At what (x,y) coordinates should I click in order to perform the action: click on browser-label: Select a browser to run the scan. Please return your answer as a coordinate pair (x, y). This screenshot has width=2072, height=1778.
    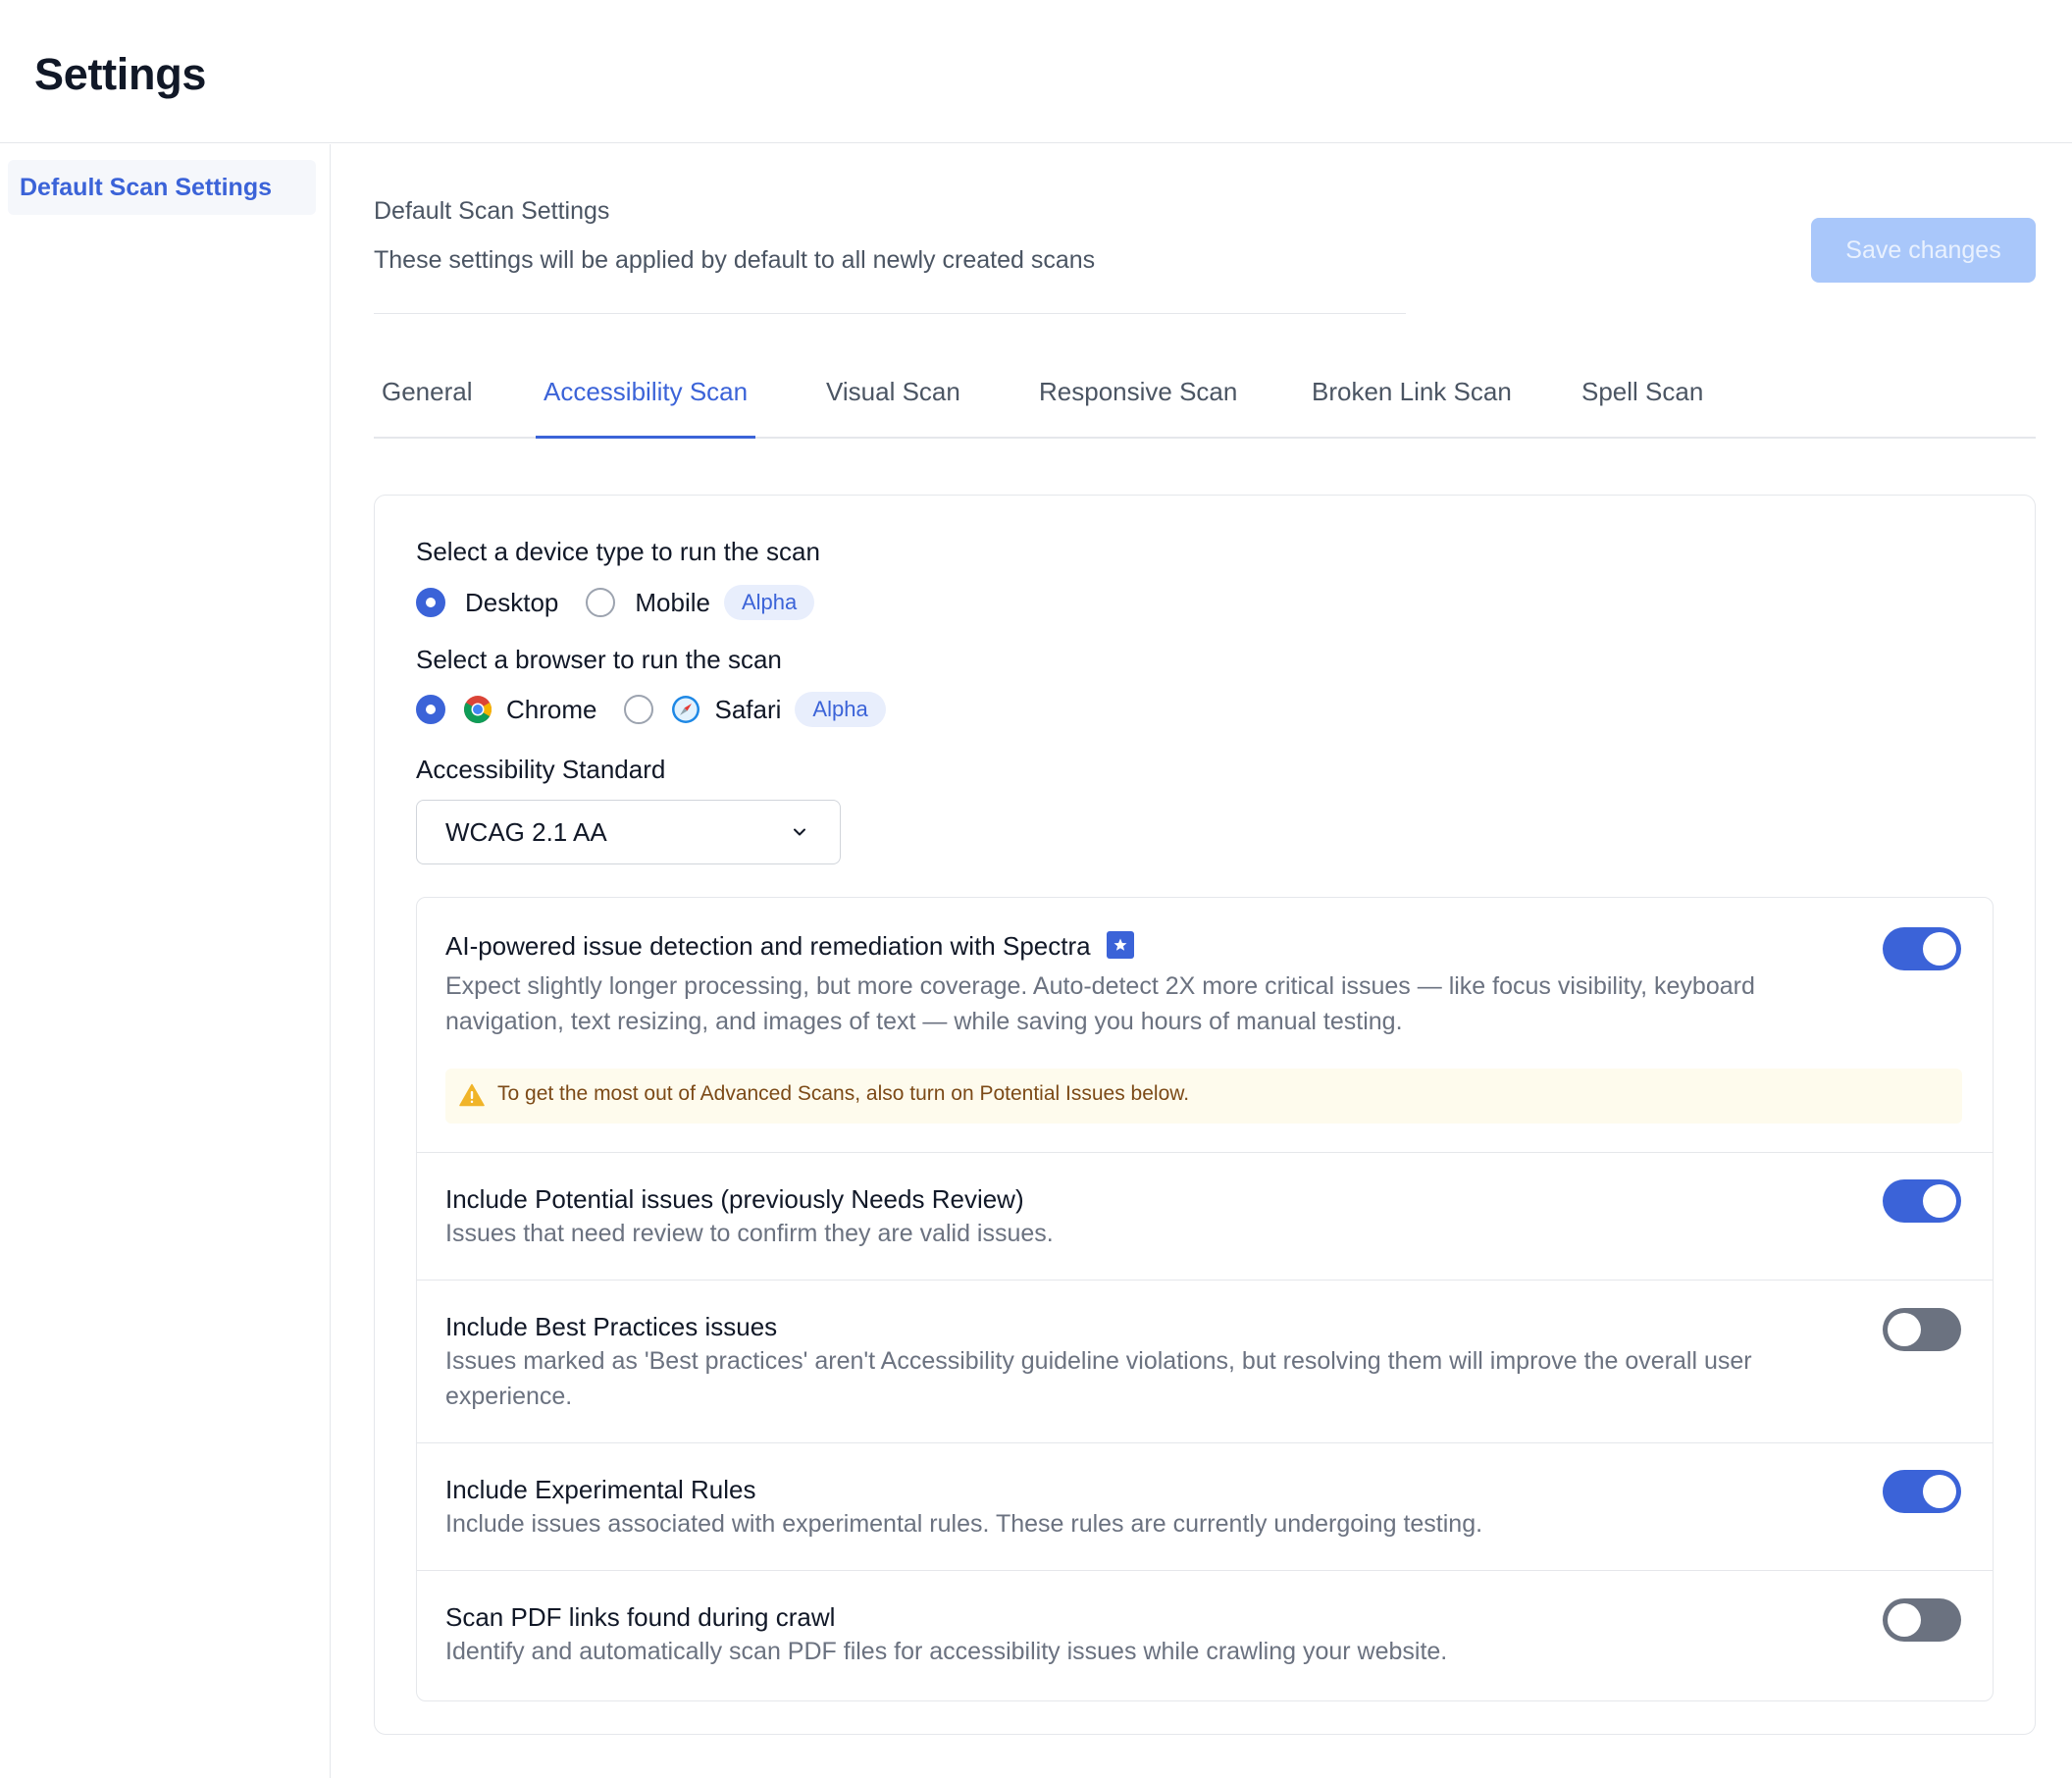
    Looking at the image, I should click on (599, 660).